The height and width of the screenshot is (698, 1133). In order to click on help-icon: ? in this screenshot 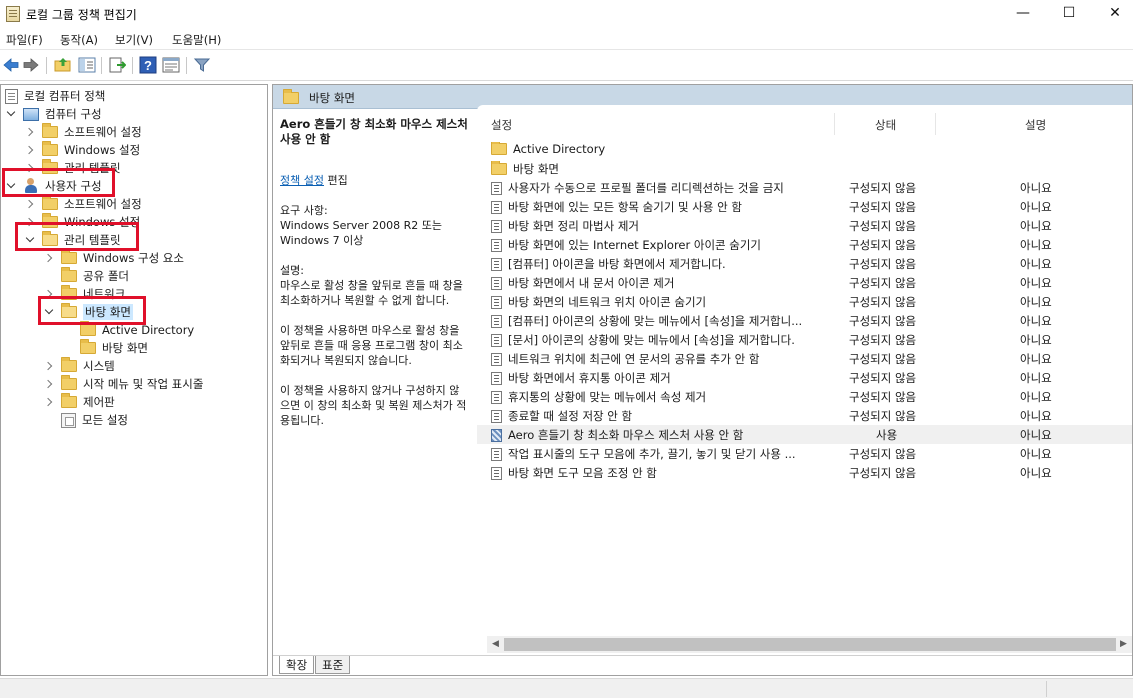, I will do `click(148, 65)`.